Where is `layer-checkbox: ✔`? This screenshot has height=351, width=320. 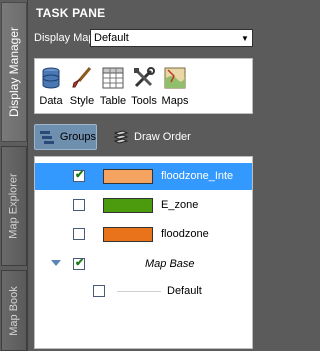 layer-checkbox: ✔ is located at coordinates (79, 175).